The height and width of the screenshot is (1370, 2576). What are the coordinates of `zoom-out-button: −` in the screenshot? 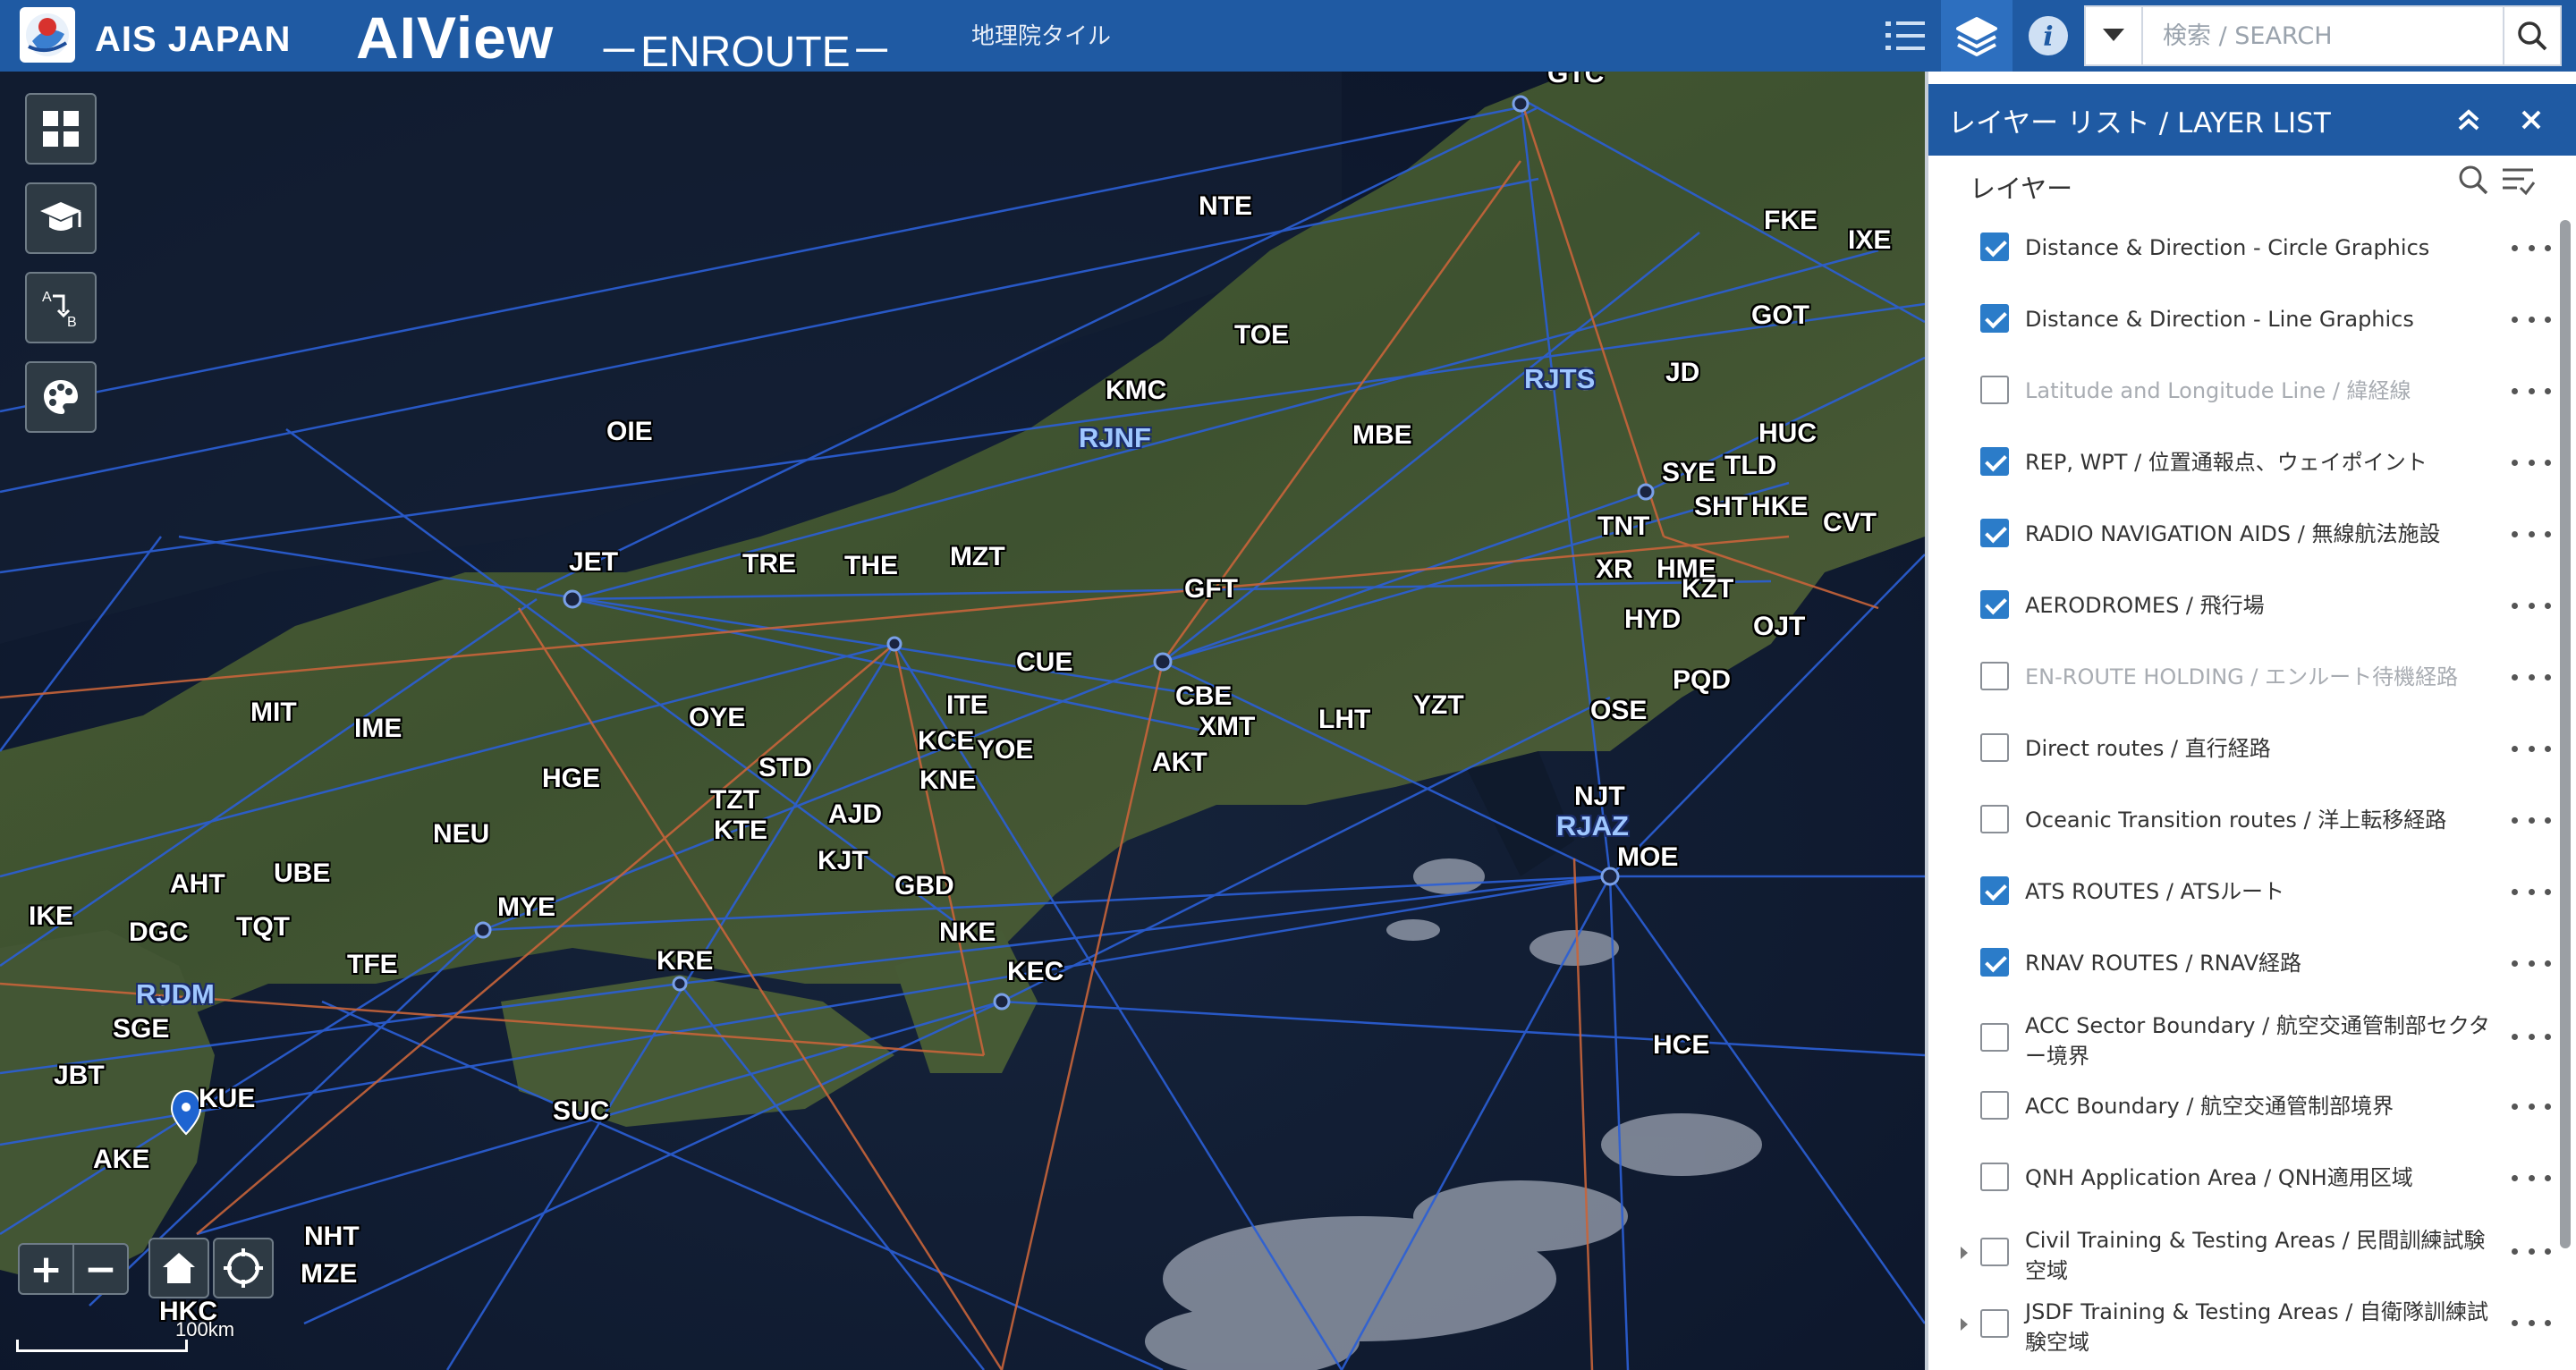 It's located at (100, 1269).